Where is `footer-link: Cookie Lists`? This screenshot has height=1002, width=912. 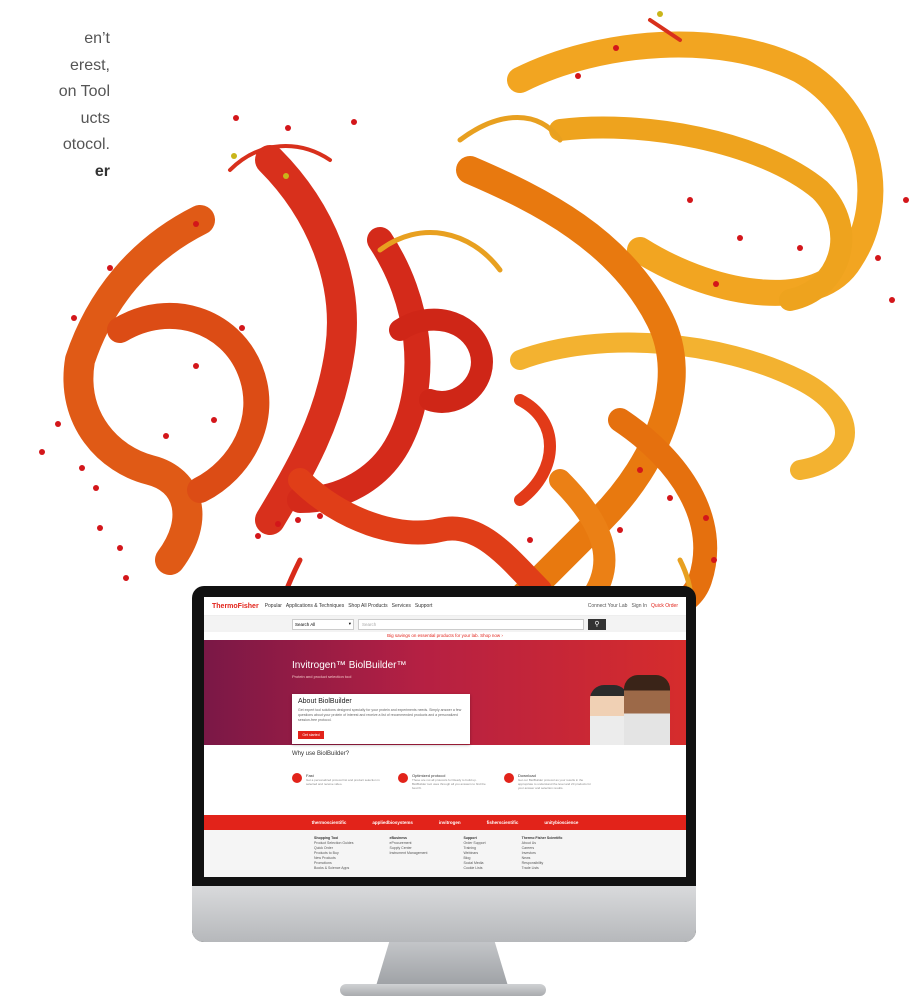 footer-link: Cookie Lists is located at coordinates (474, 868).